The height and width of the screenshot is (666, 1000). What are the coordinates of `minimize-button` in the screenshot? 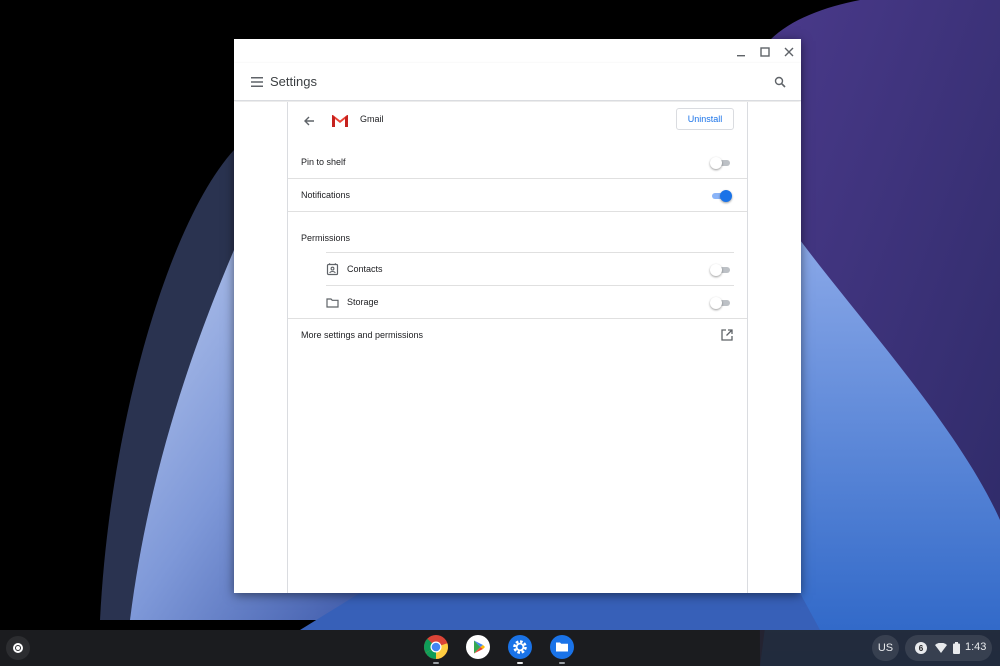 It's located at (741, 52).